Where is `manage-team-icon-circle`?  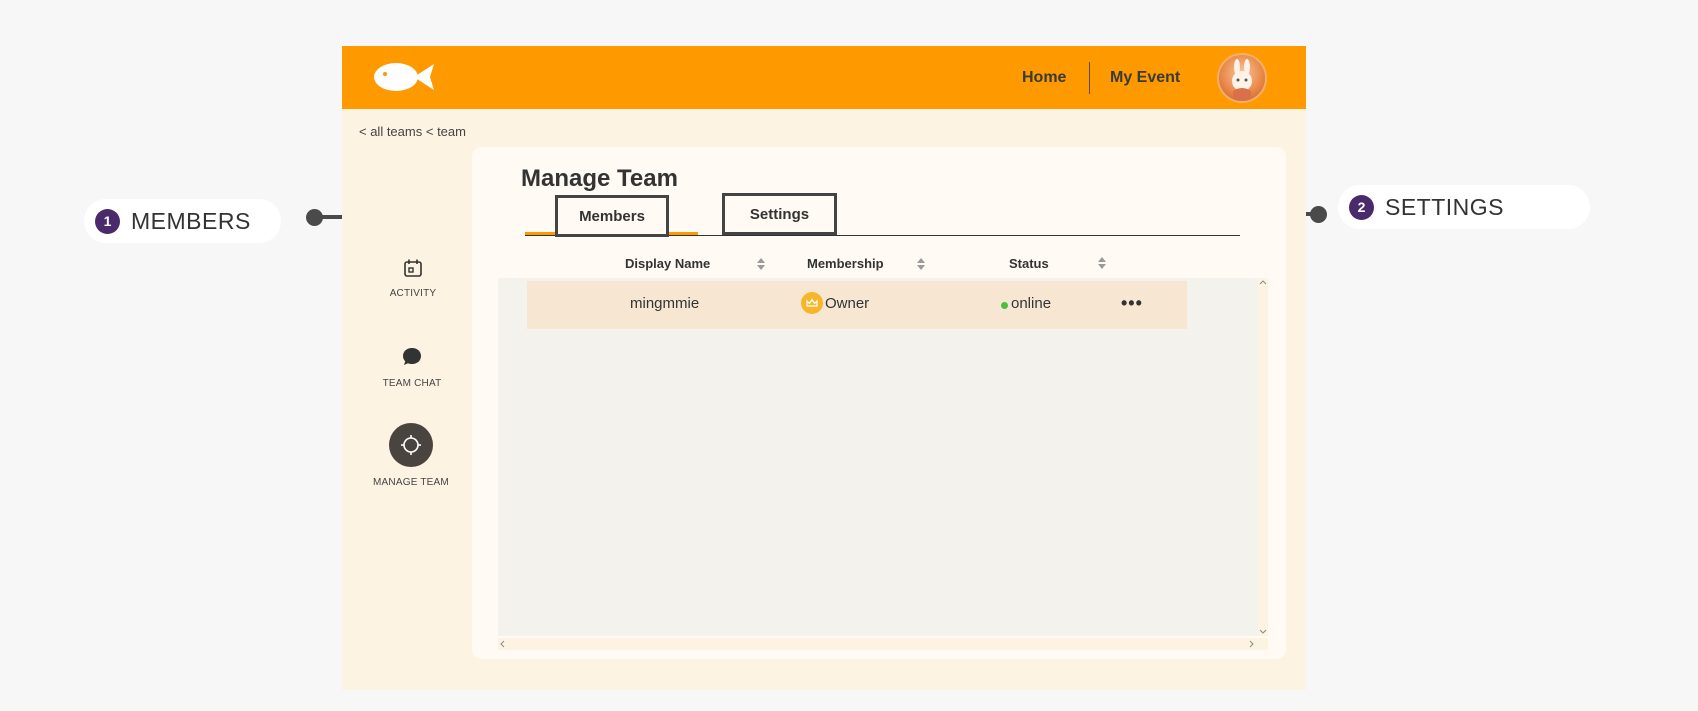
manage-team-icon-circle is located at coordinates (411, 445).